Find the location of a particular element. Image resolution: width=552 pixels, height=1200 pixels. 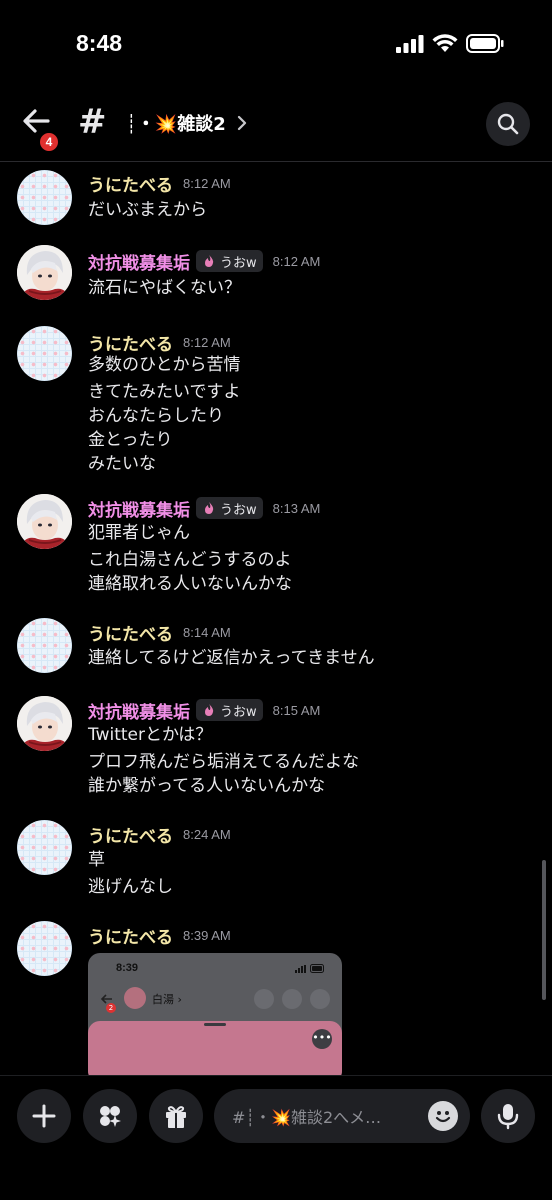

message-text: プロフ飛んだら垢消えてるんだよな 誰か繋がってる人いないんかな is located at coordinates (224, 774).